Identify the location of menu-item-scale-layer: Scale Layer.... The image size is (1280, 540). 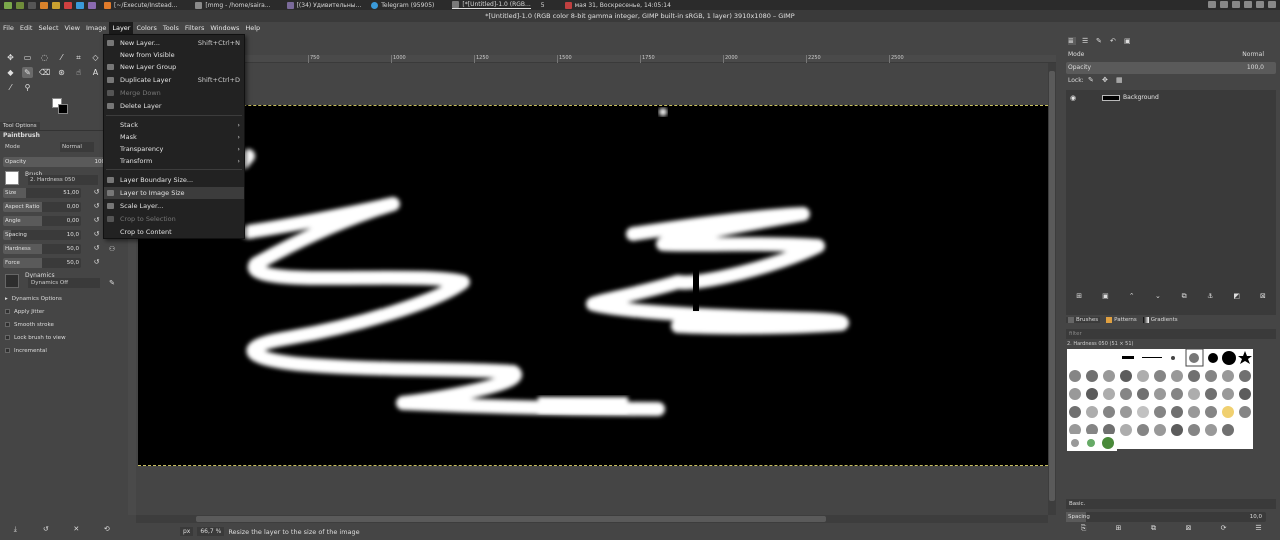
(174, 206).